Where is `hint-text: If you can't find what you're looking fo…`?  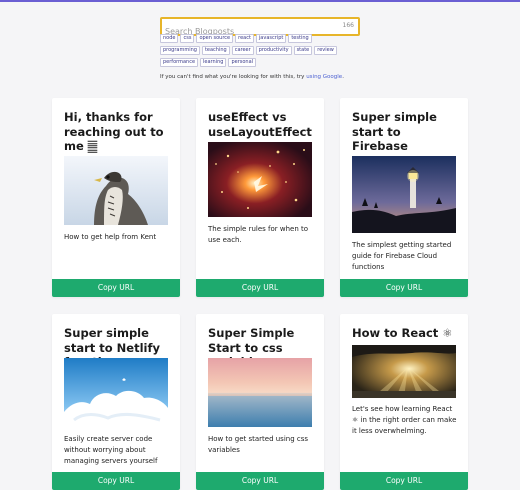
hint-text: If you can't find what you're looking fo… is located at coordinates (232, 77).